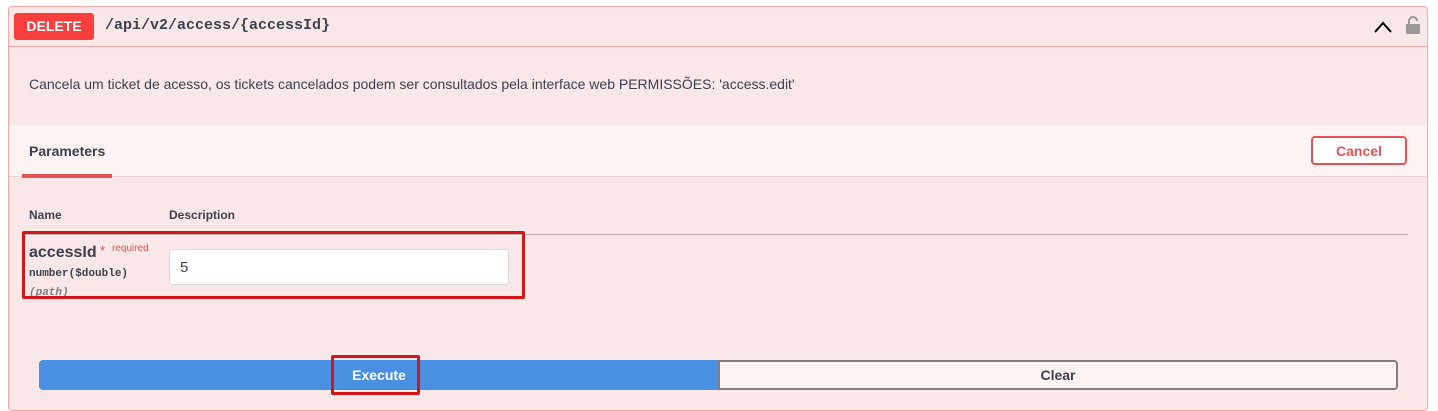  I want to click on clear-button: Clear, so click(1058, 375).